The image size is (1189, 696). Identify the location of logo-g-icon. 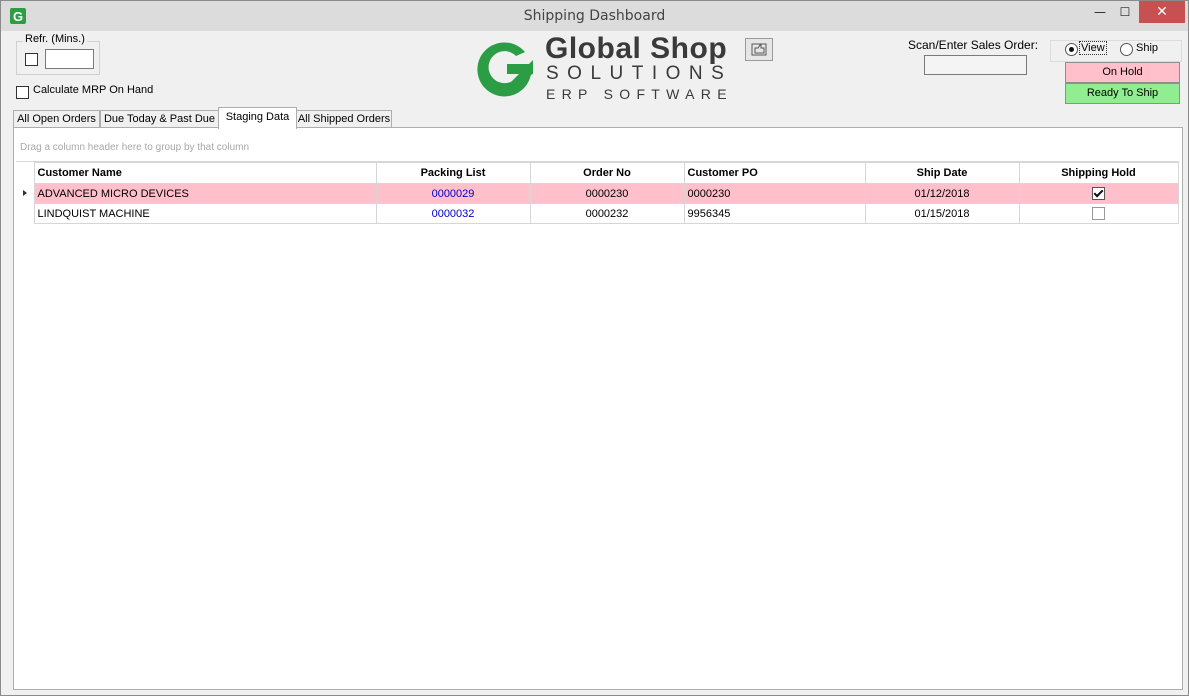
(505, 69).